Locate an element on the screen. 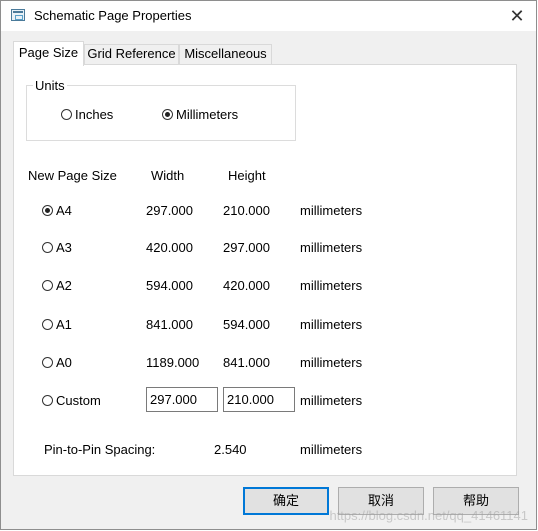  custom-label: Custom is located at coordinates (78, 400).